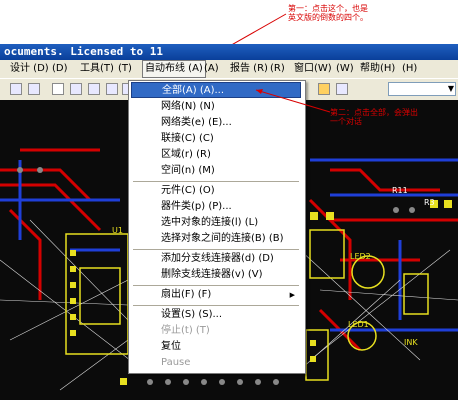 The height and width of the screenshot is (400, 458). I want to click on print-preview-icon, so click(34, 89).